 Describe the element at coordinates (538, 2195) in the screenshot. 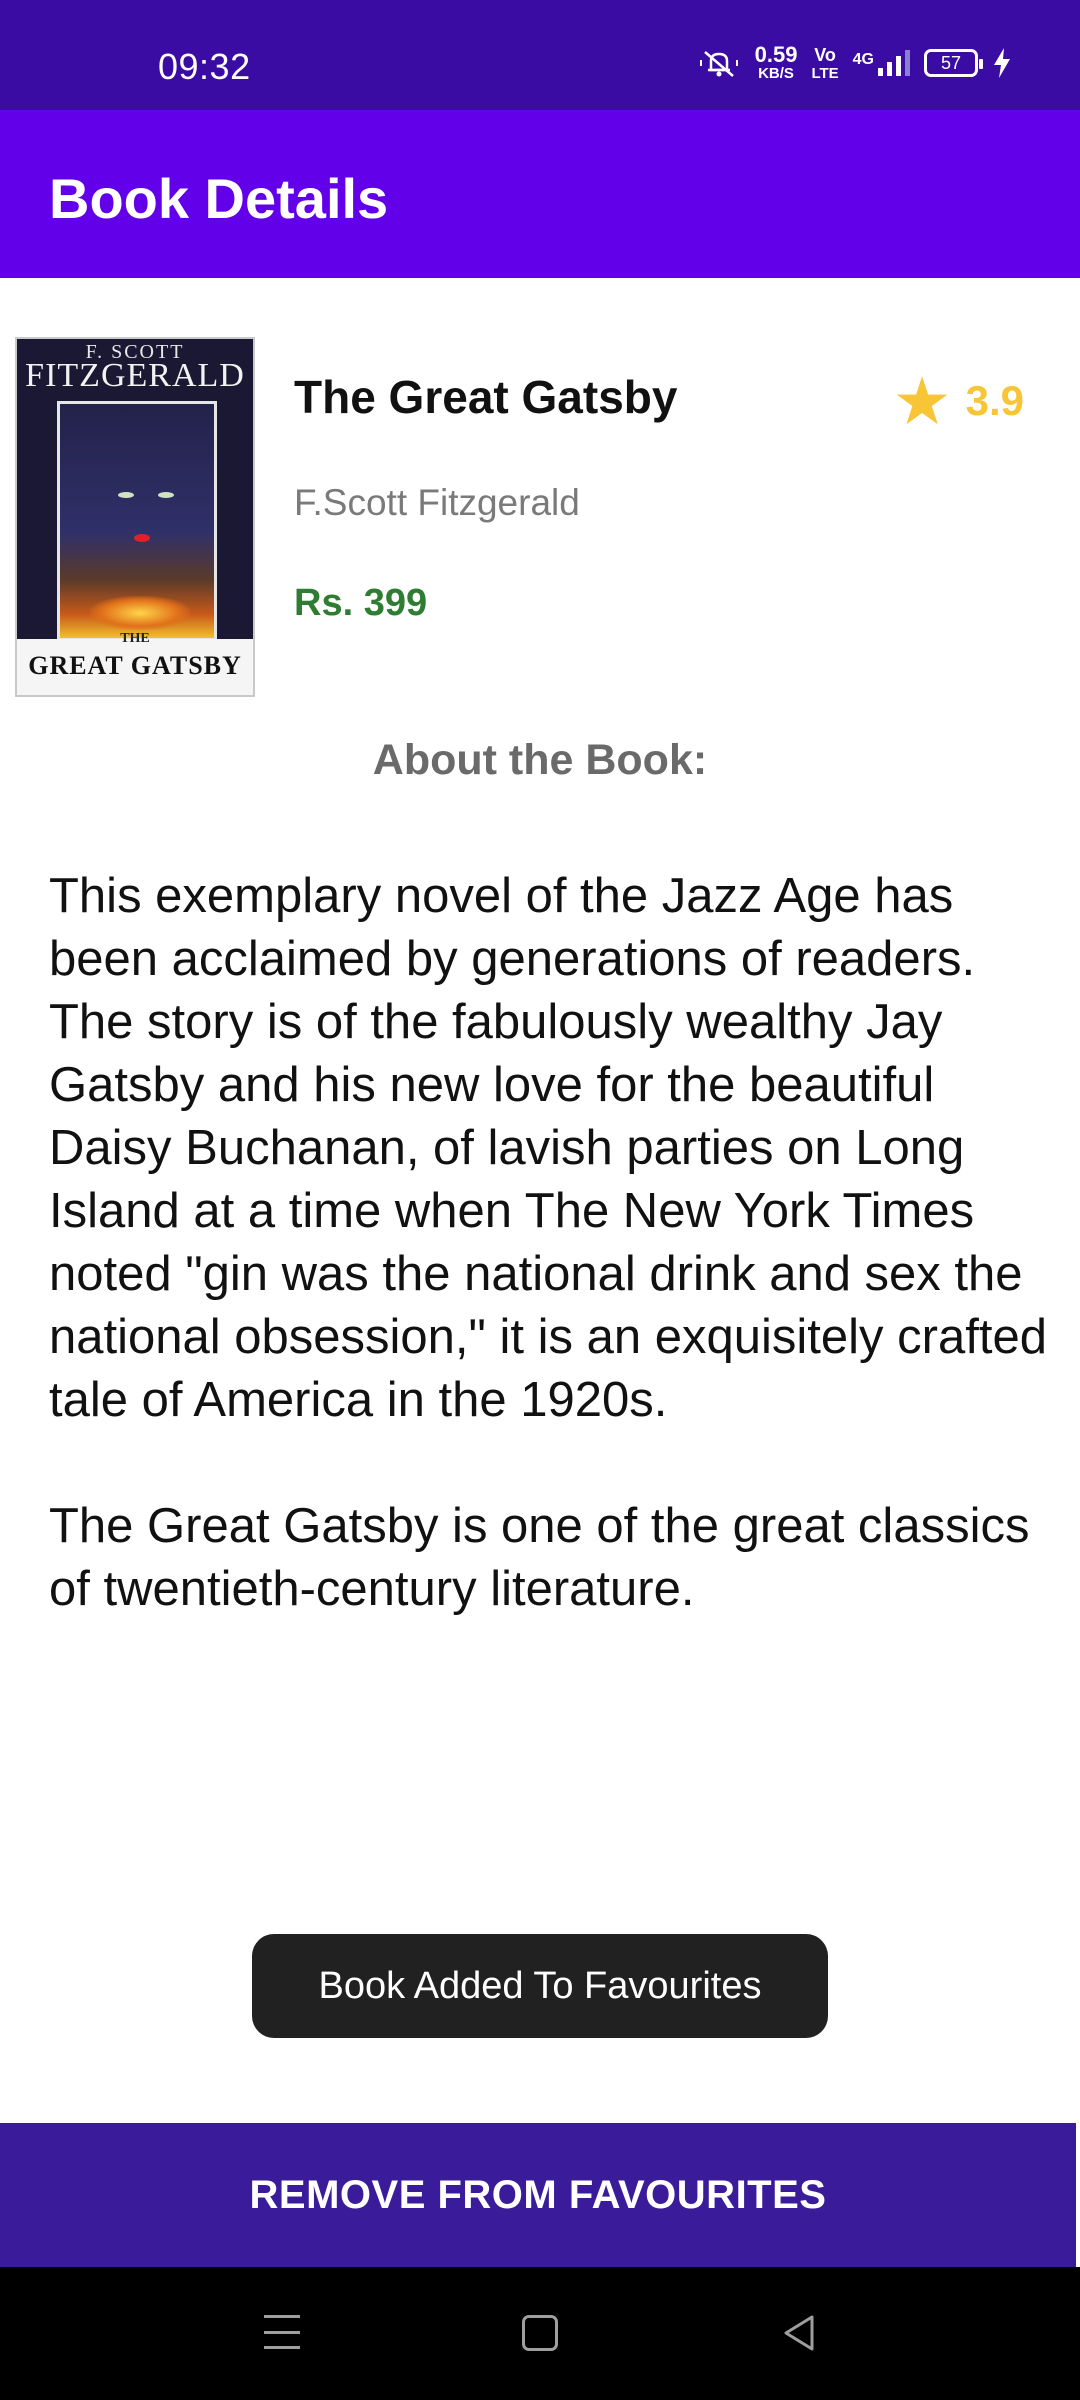

I see `remove-from-favourites-button: REMOVE FROM FAVOURITES` at that location.